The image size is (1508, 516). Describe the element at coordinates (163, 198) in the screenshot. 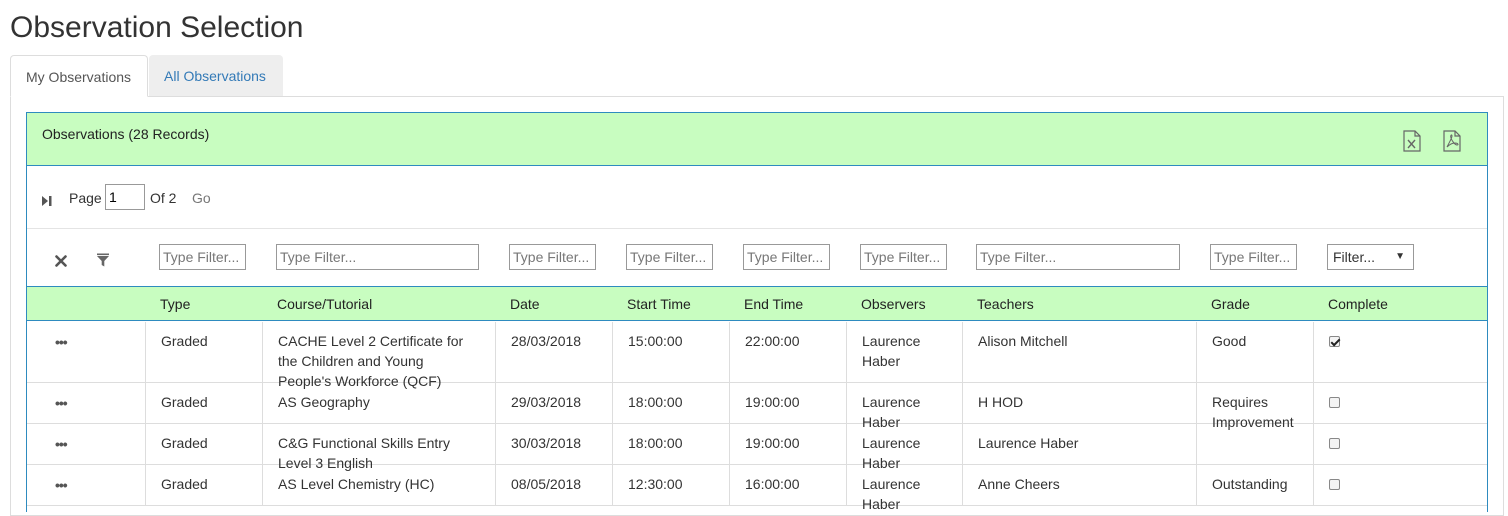

I see `page-count-label: Of 2` at that location.